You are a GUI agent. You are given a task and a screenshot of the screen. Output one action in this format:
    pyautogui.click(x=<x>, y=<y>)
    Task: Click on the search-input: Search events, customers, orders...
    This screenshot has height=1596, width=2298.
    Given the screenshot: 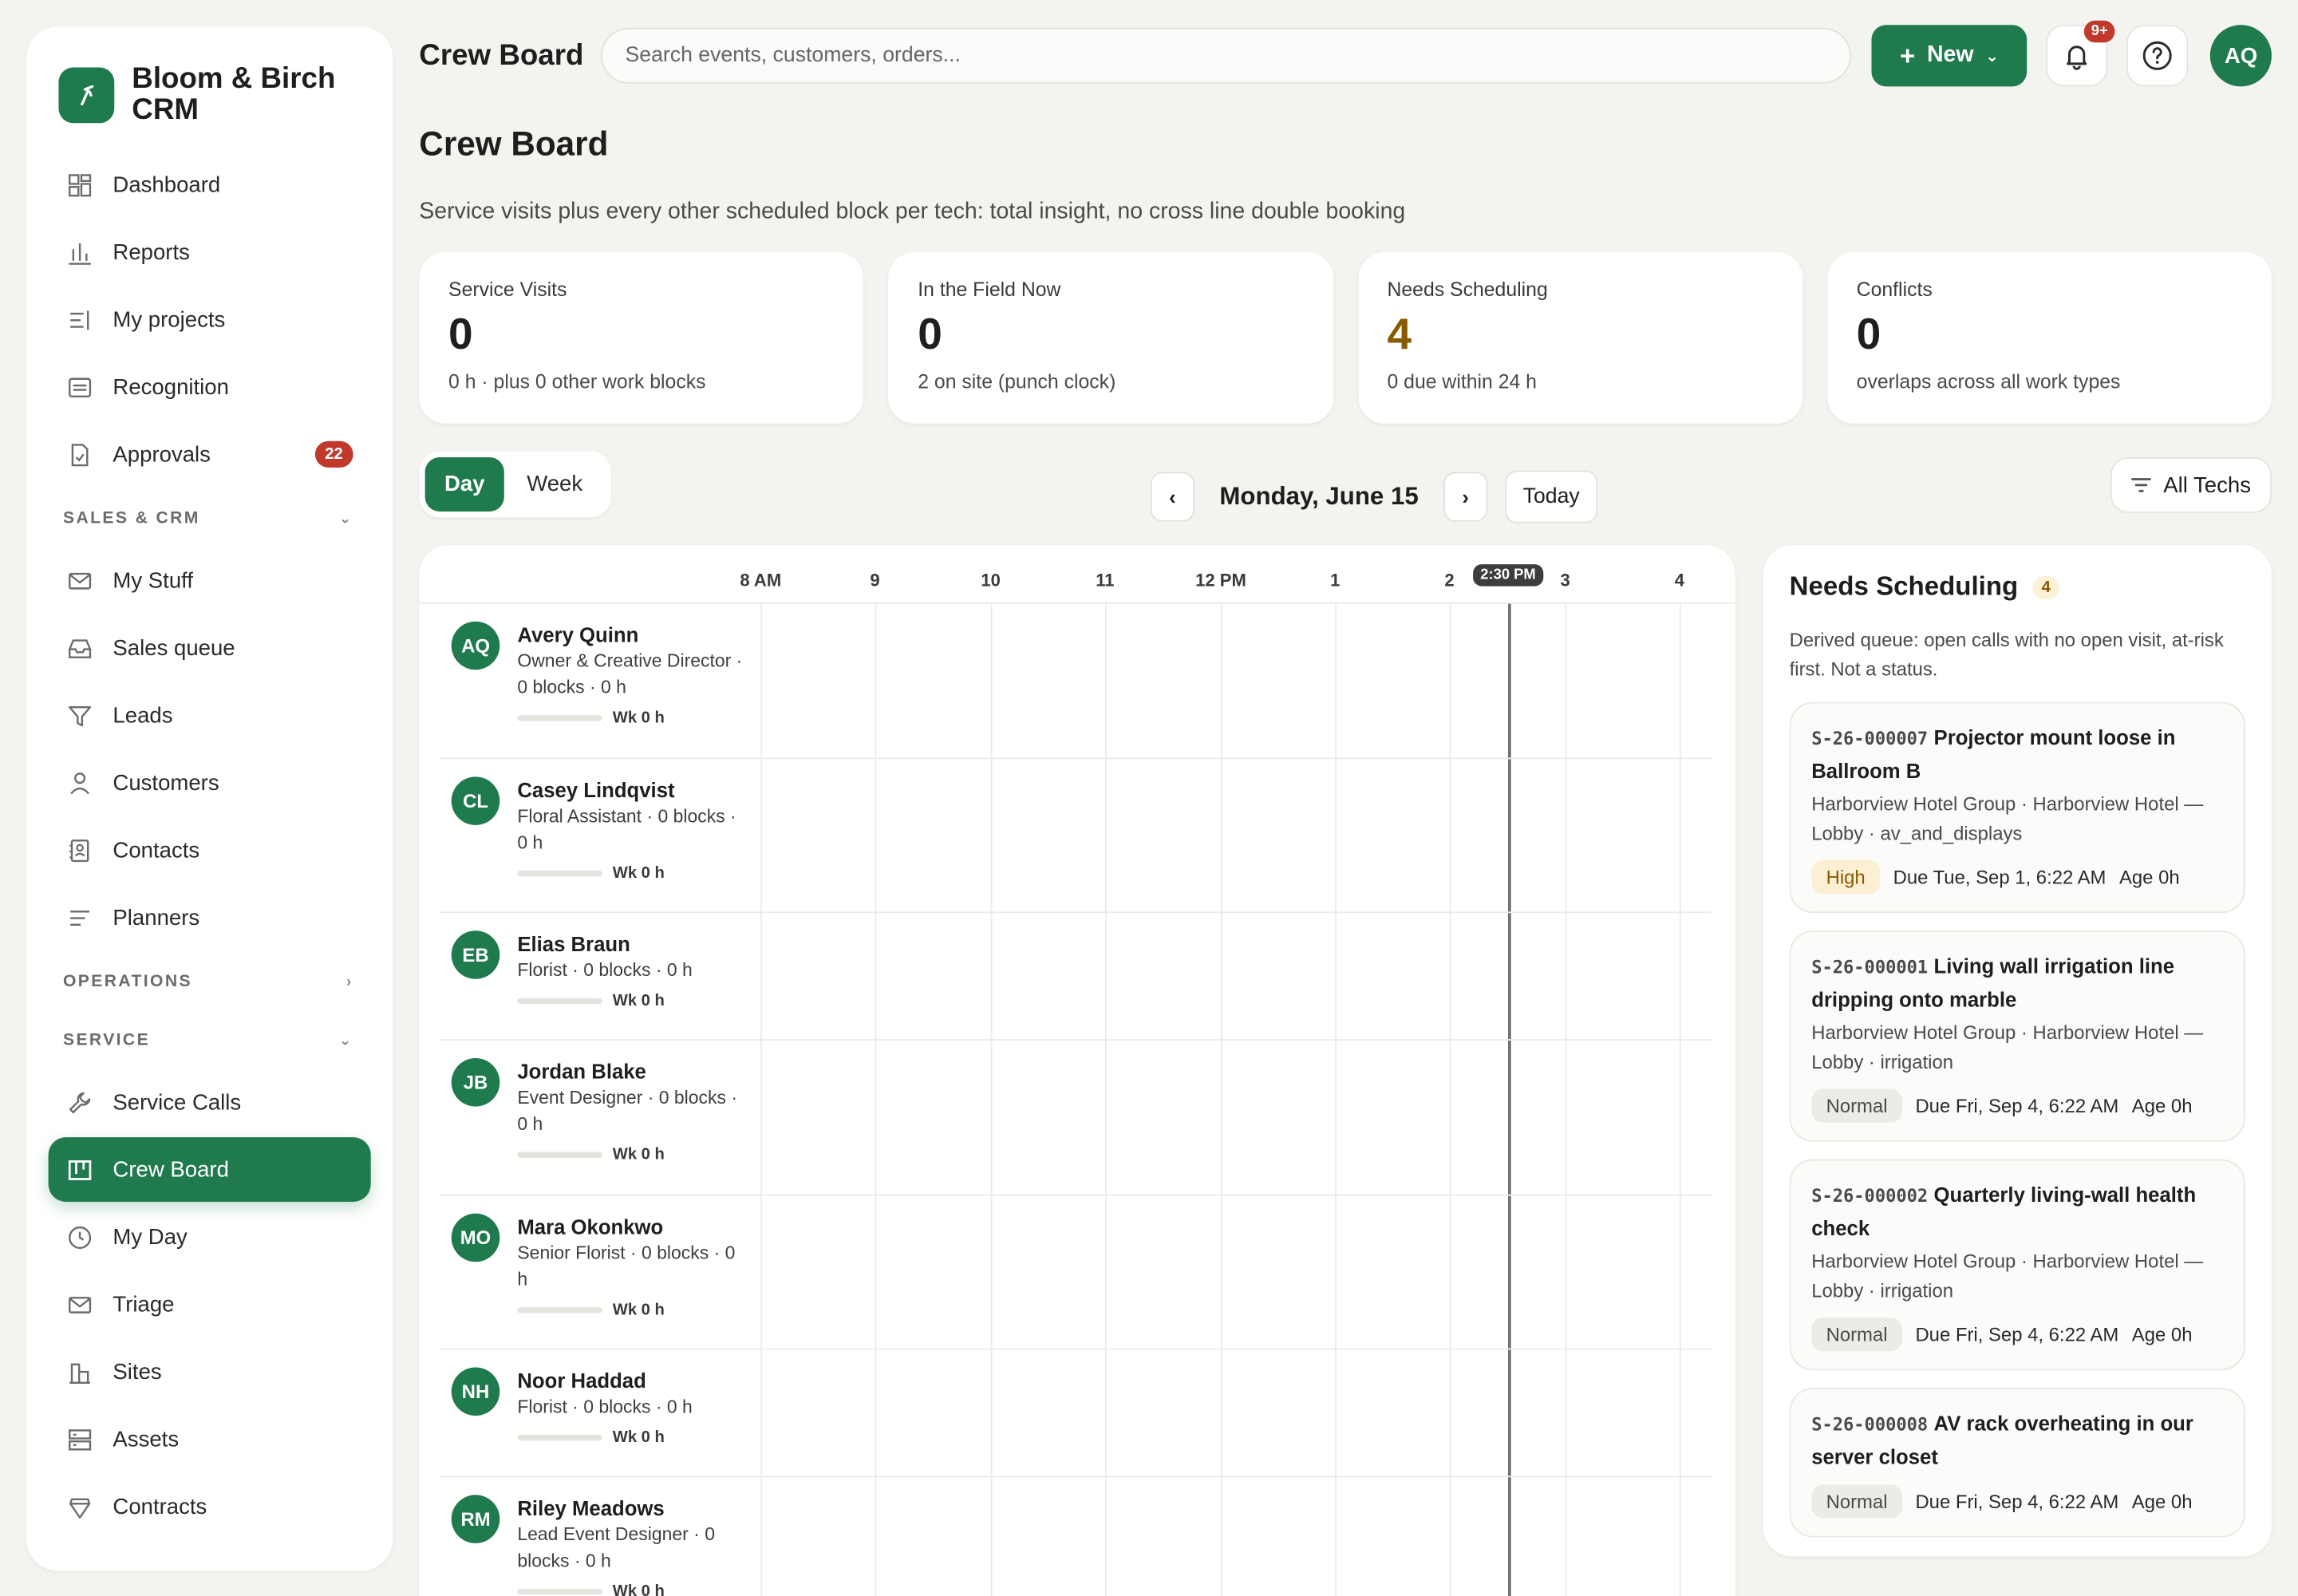 What is the action you would take?
    pyautogui.click(x=1225, y=55)
    